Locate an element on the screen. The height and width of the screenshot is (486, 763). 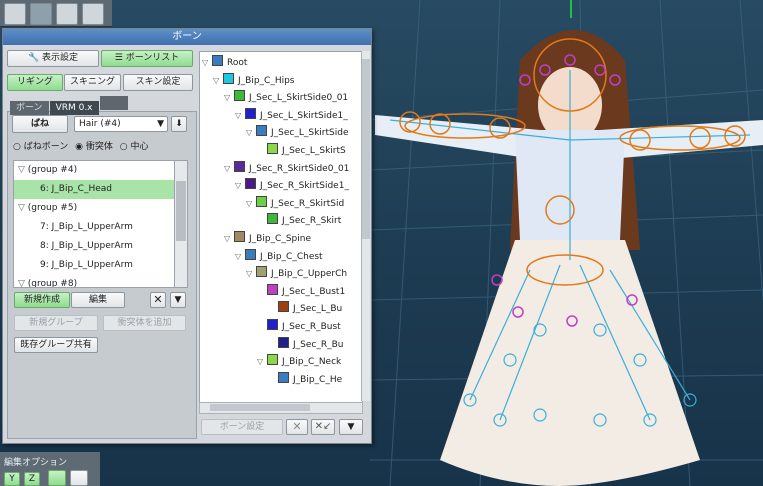
tree-node: ▽ J_Bip_C_Hips is located at coordinates (254, 80).